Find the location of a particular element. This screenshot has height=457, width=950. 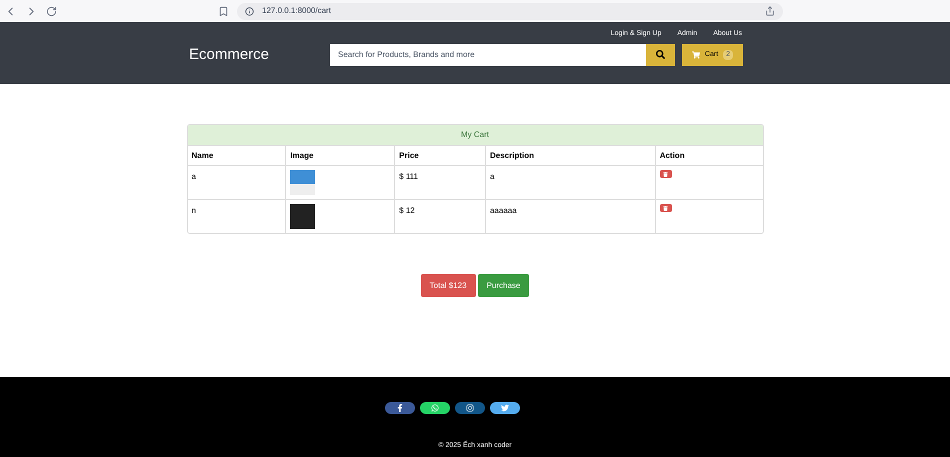

purchase-button: Purchase is located at coordinates (504, 285).